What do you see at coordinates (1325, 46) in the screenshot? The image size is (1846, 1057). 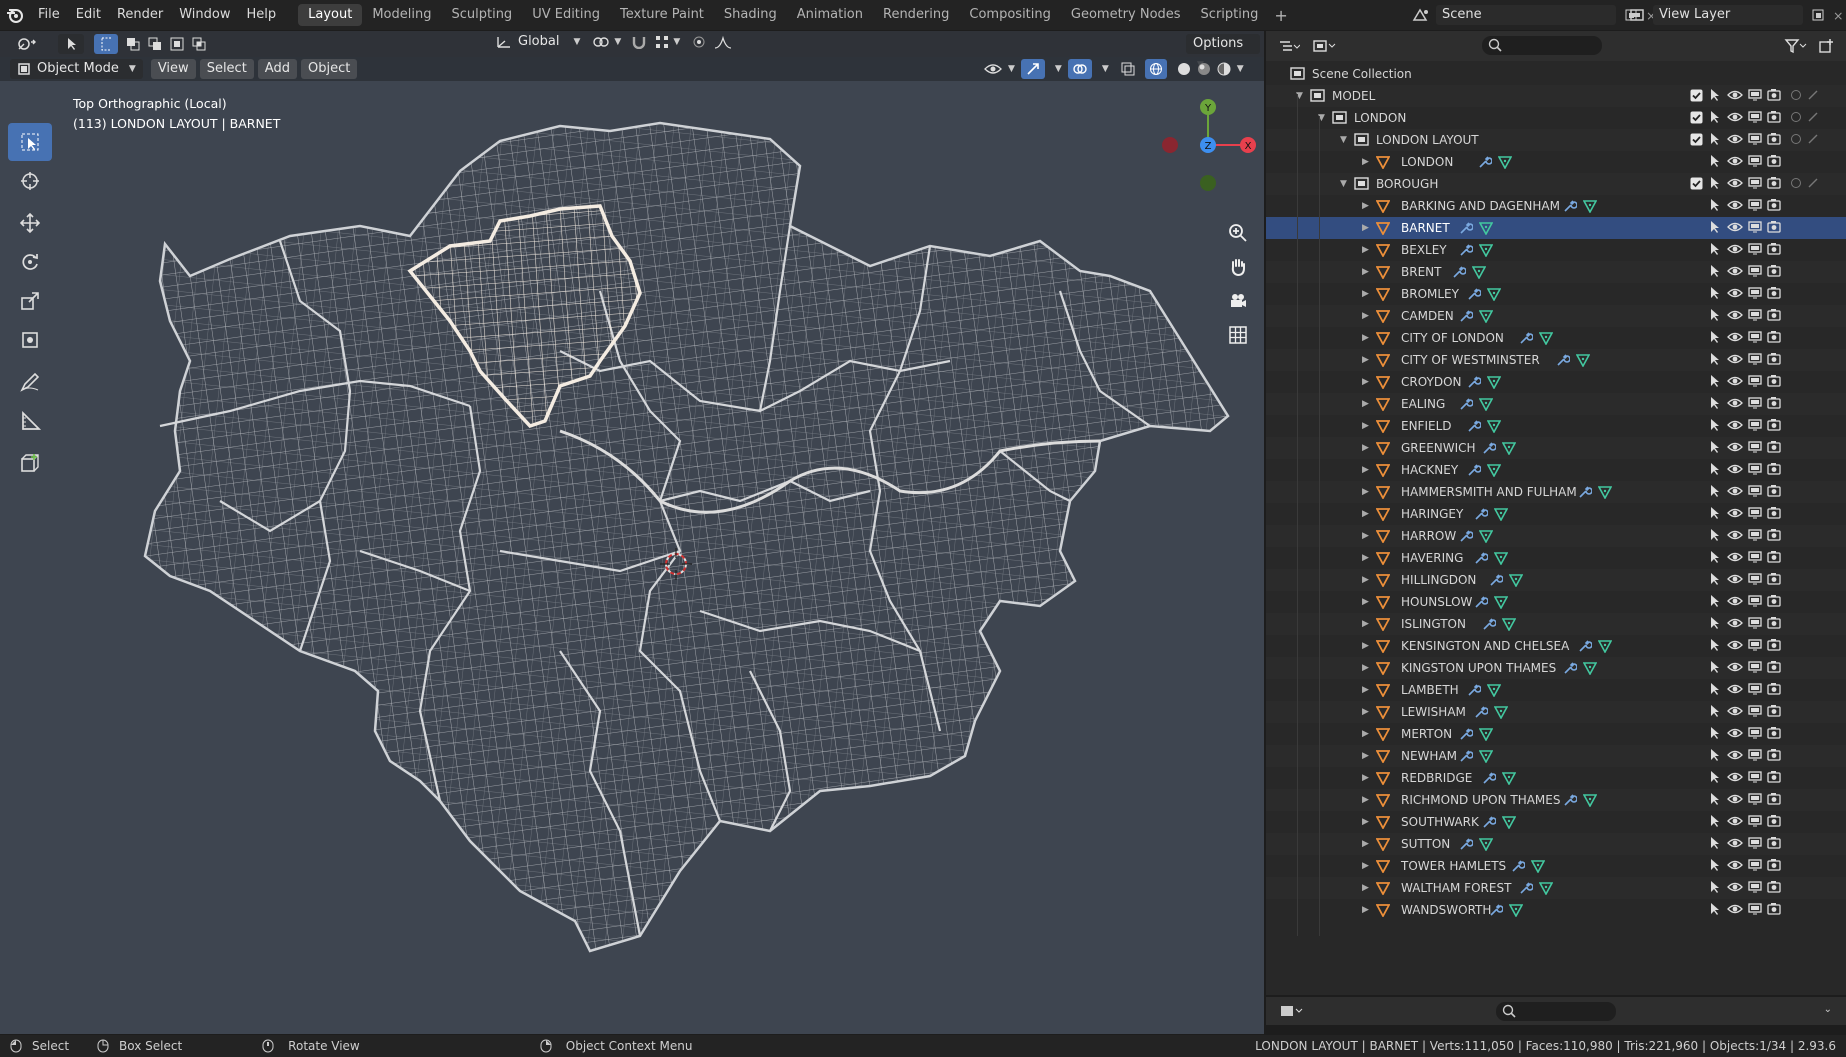 I see `display-mode-icon` at bounding box center [1325, 46].